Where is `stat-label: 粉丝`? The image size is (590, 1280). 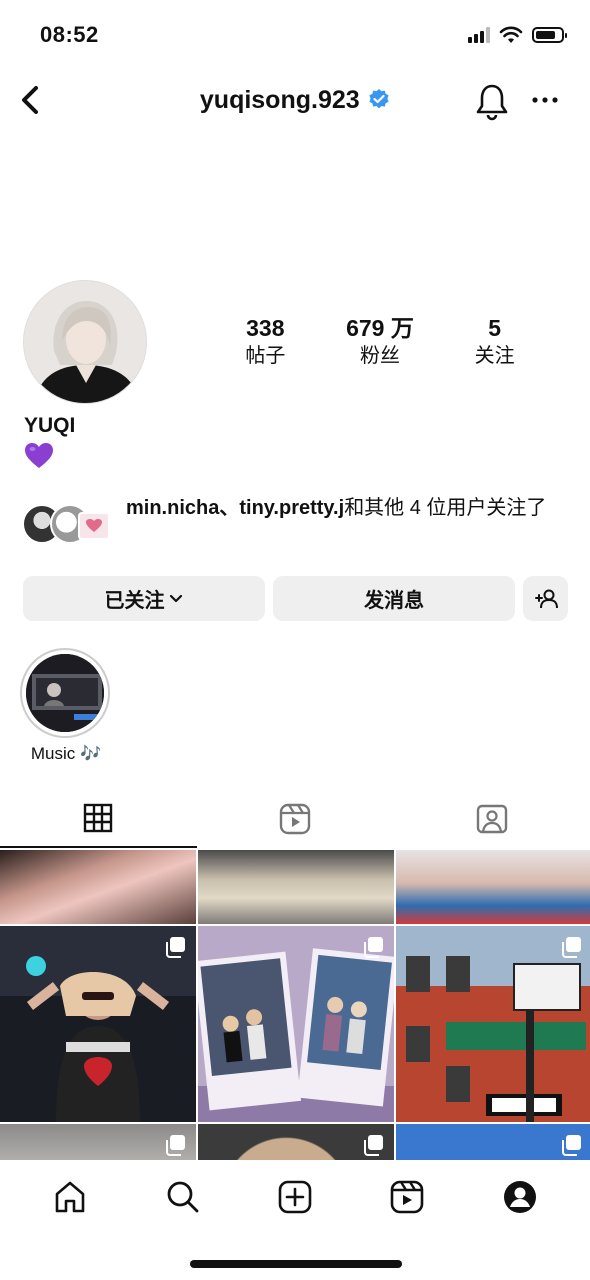
stat-label: 粉丝 is located at coordinates (379, 356).